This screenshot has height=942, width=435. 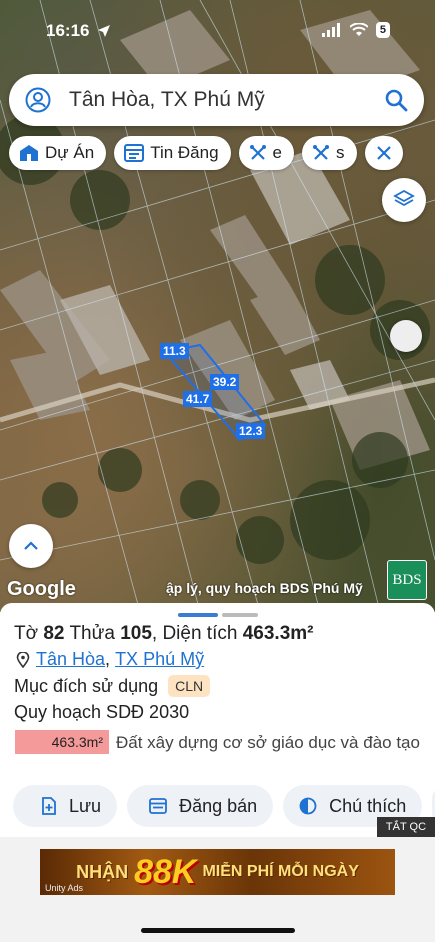 I want to click on lot-number: 105, so click(x=136, y=633).